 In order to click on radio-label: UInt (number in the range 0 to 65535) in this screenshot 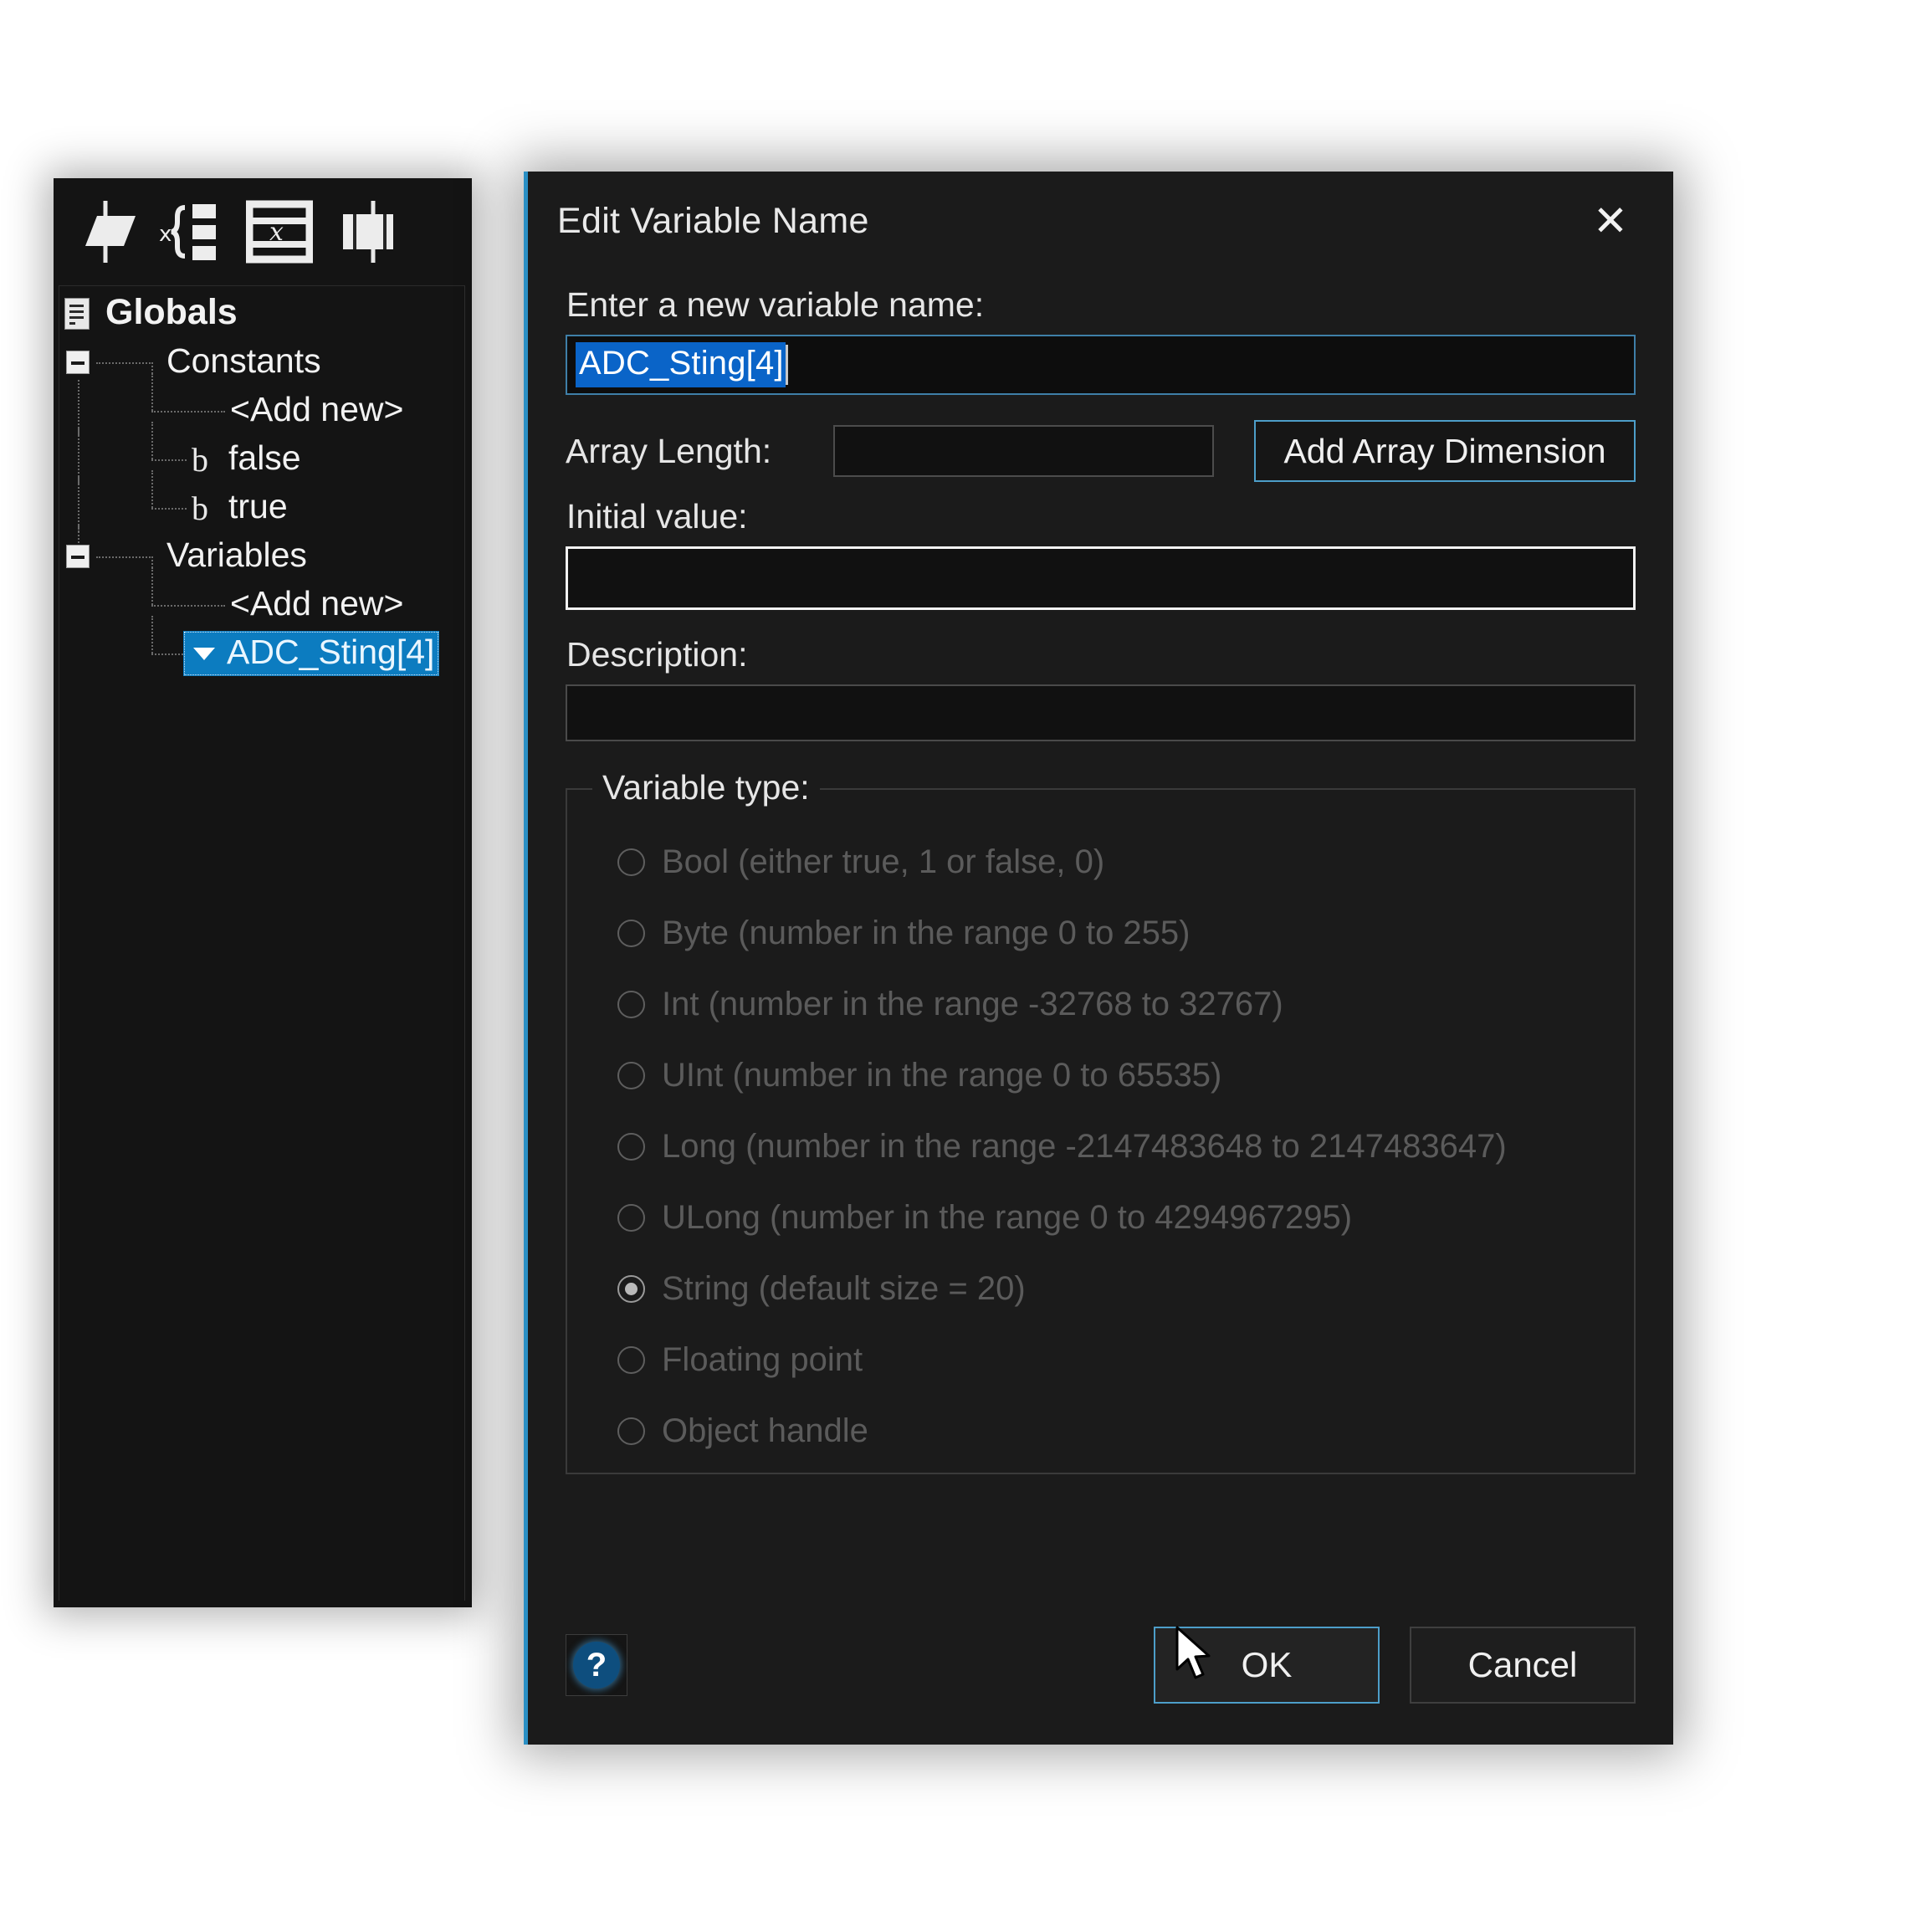, I will do `click(942, 1075)`.